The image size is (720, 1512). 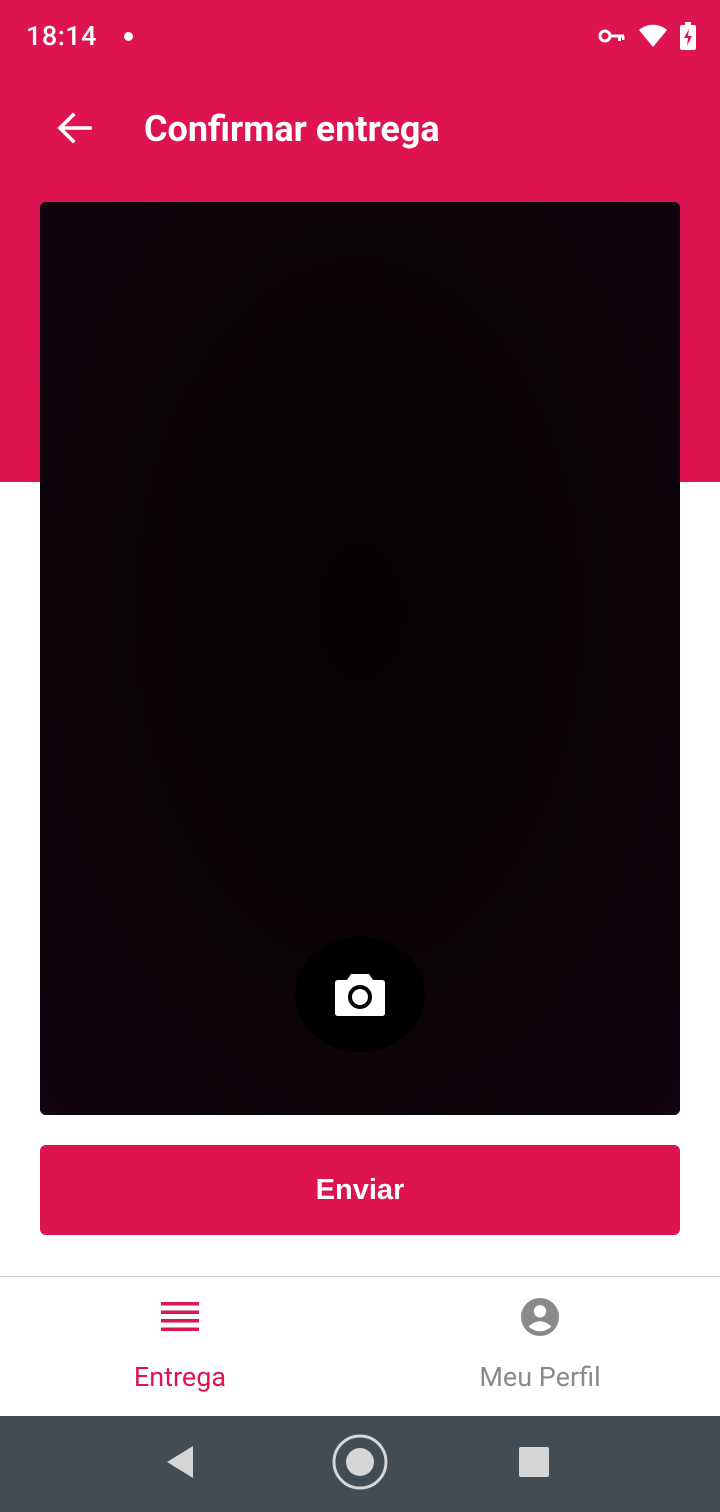 What do you see at coordinates (180, 1377) in the screenshot?
I see `nav-label-entrega: Entrega` at bounding box center [180, 1377].